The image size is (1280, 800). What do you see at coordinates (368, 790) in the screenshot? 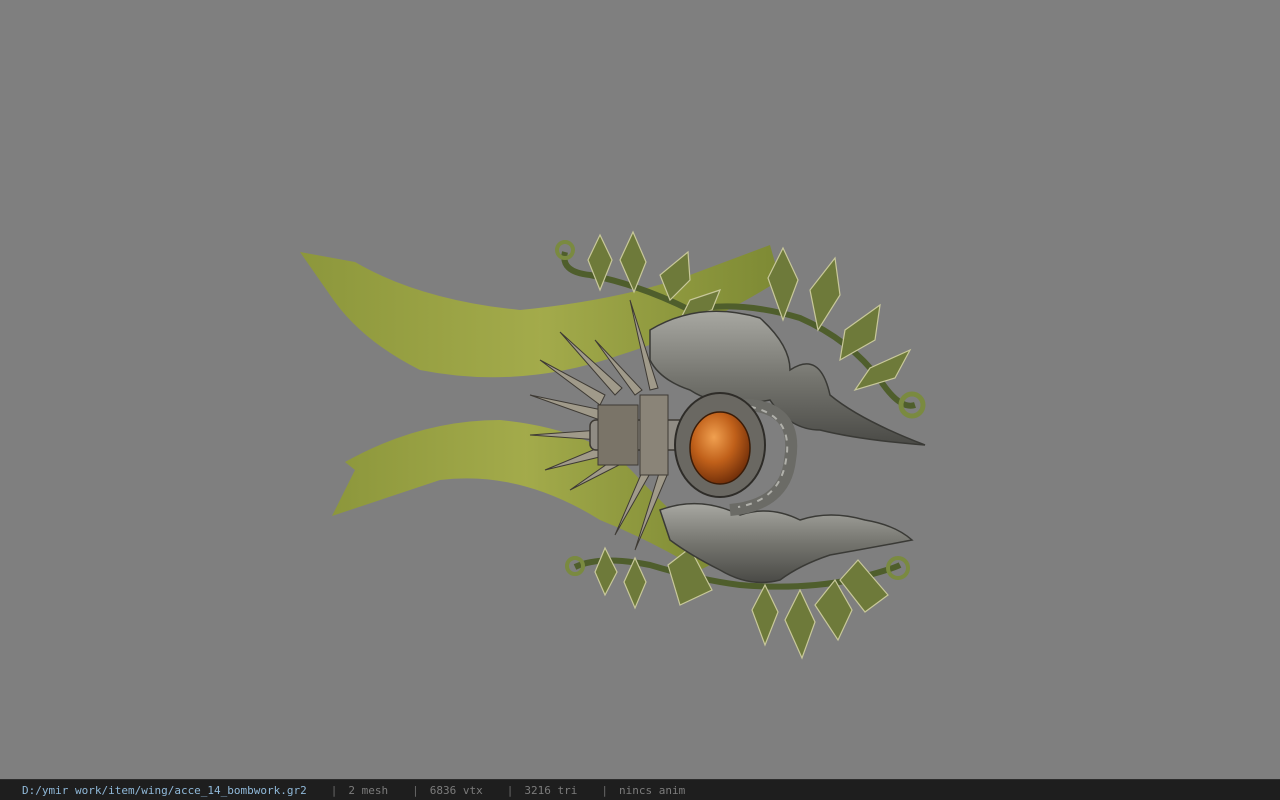
I see `mesh-count: 2 mesh` at bounding box center [368, 790].